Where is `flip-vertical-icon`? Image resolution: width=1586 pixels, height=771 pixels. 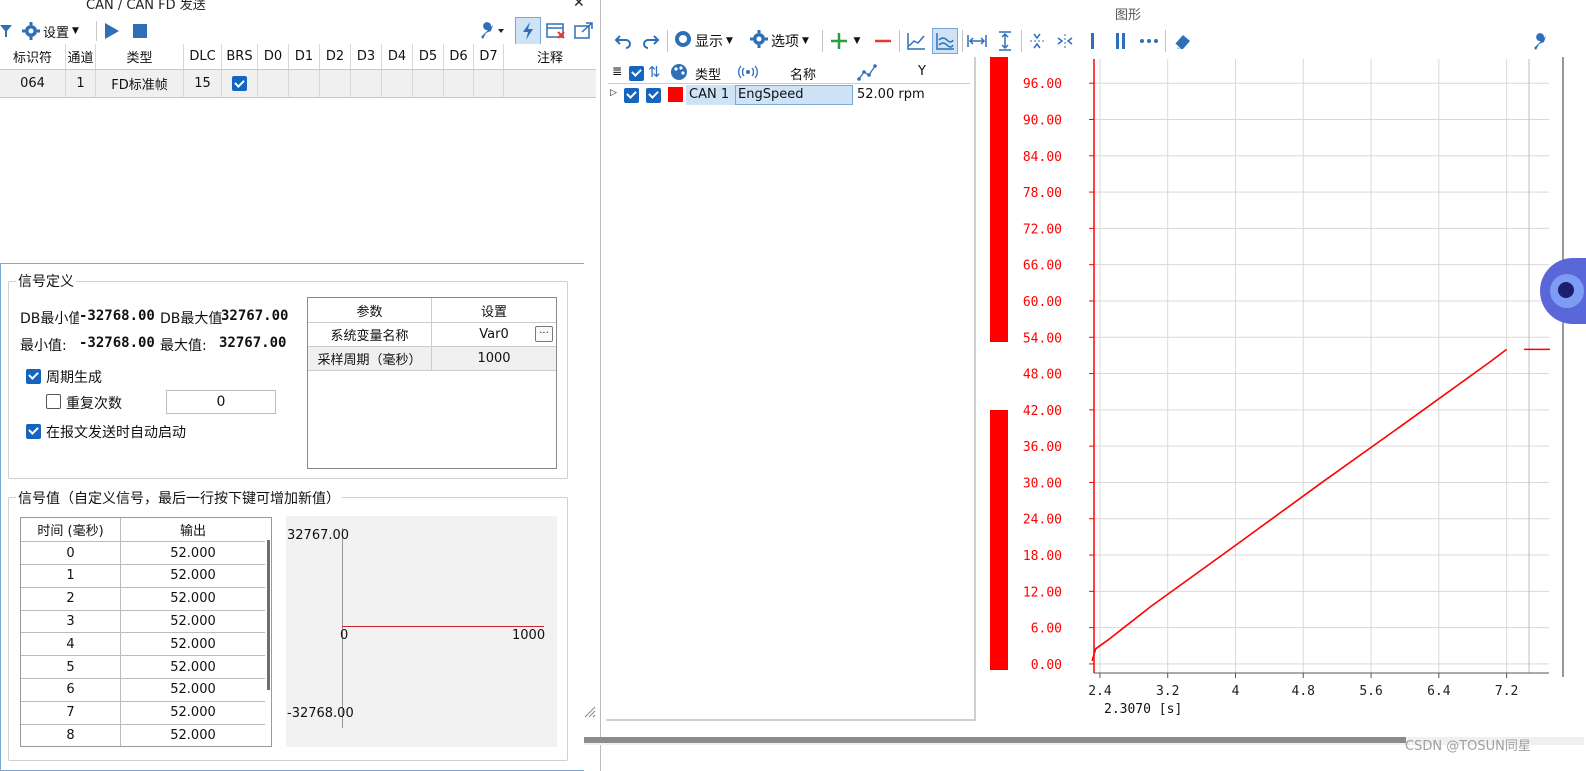 flip-vertical-icon is located at coordinates (1037, 41).